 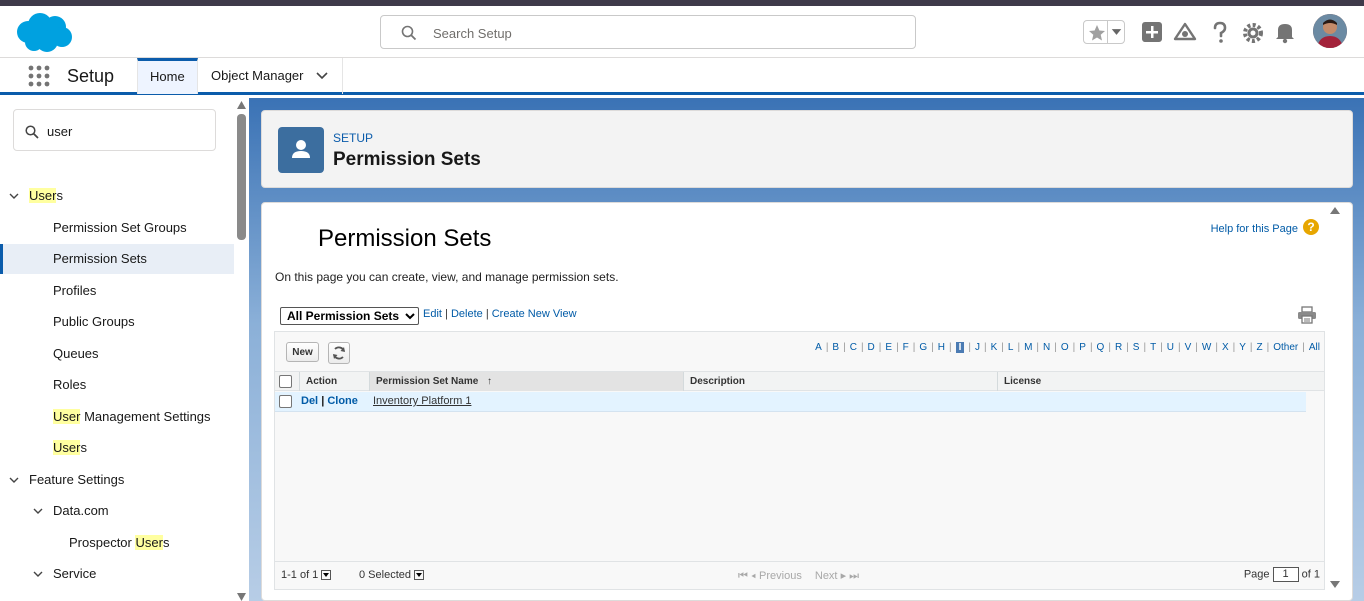 What do you see at coordinates (44, 33) in the screenshot?
I see `salesforce-logo` at bounding box center [44, 33].